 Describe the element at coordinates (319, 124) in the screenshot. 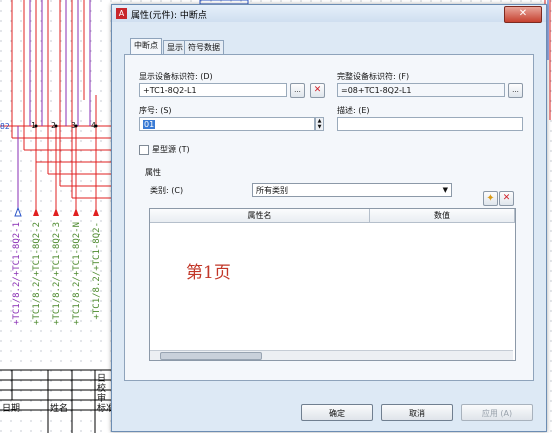

I see `seq-spinner: ▲ ▼` at that location.